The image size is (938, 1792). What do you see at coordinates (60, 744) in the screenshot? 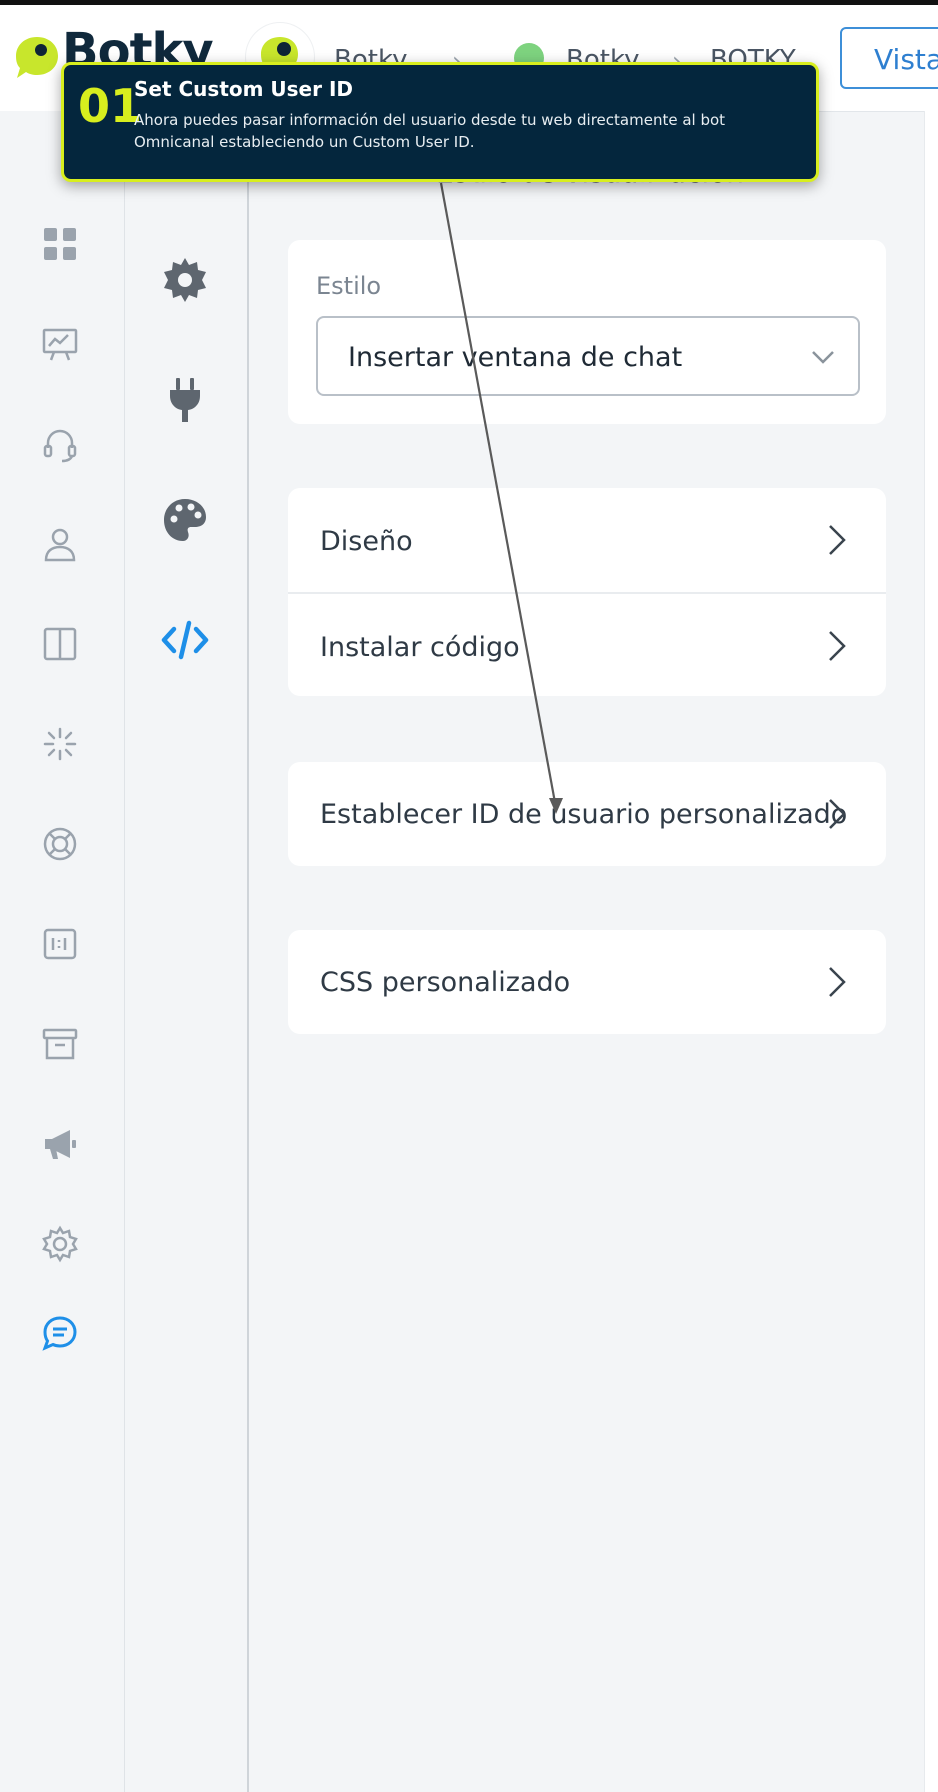
I see `sparkle-icon` at bounding box center [60, 744].